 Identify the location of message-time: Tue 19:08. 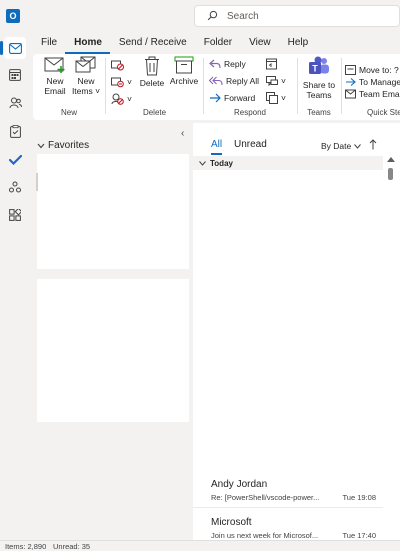
(359, 497).